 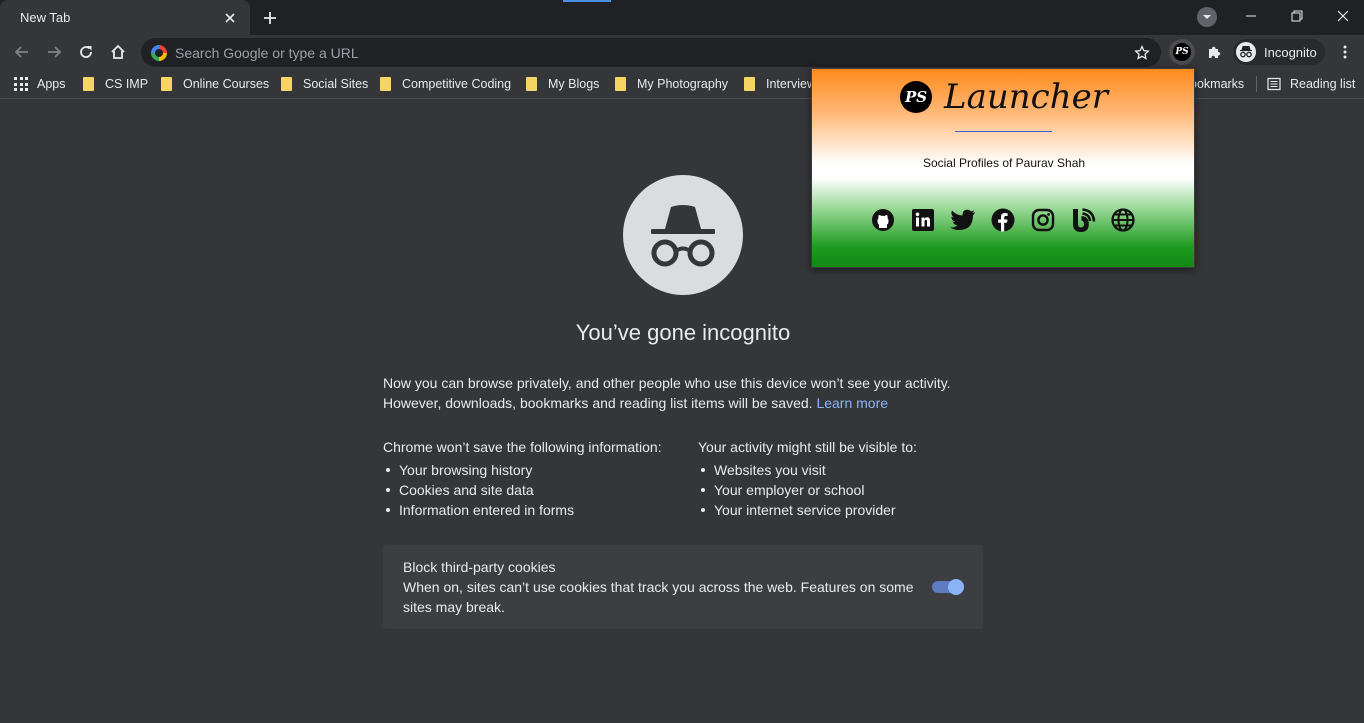 I want to click on back-icon, so click(x=22, y=52).